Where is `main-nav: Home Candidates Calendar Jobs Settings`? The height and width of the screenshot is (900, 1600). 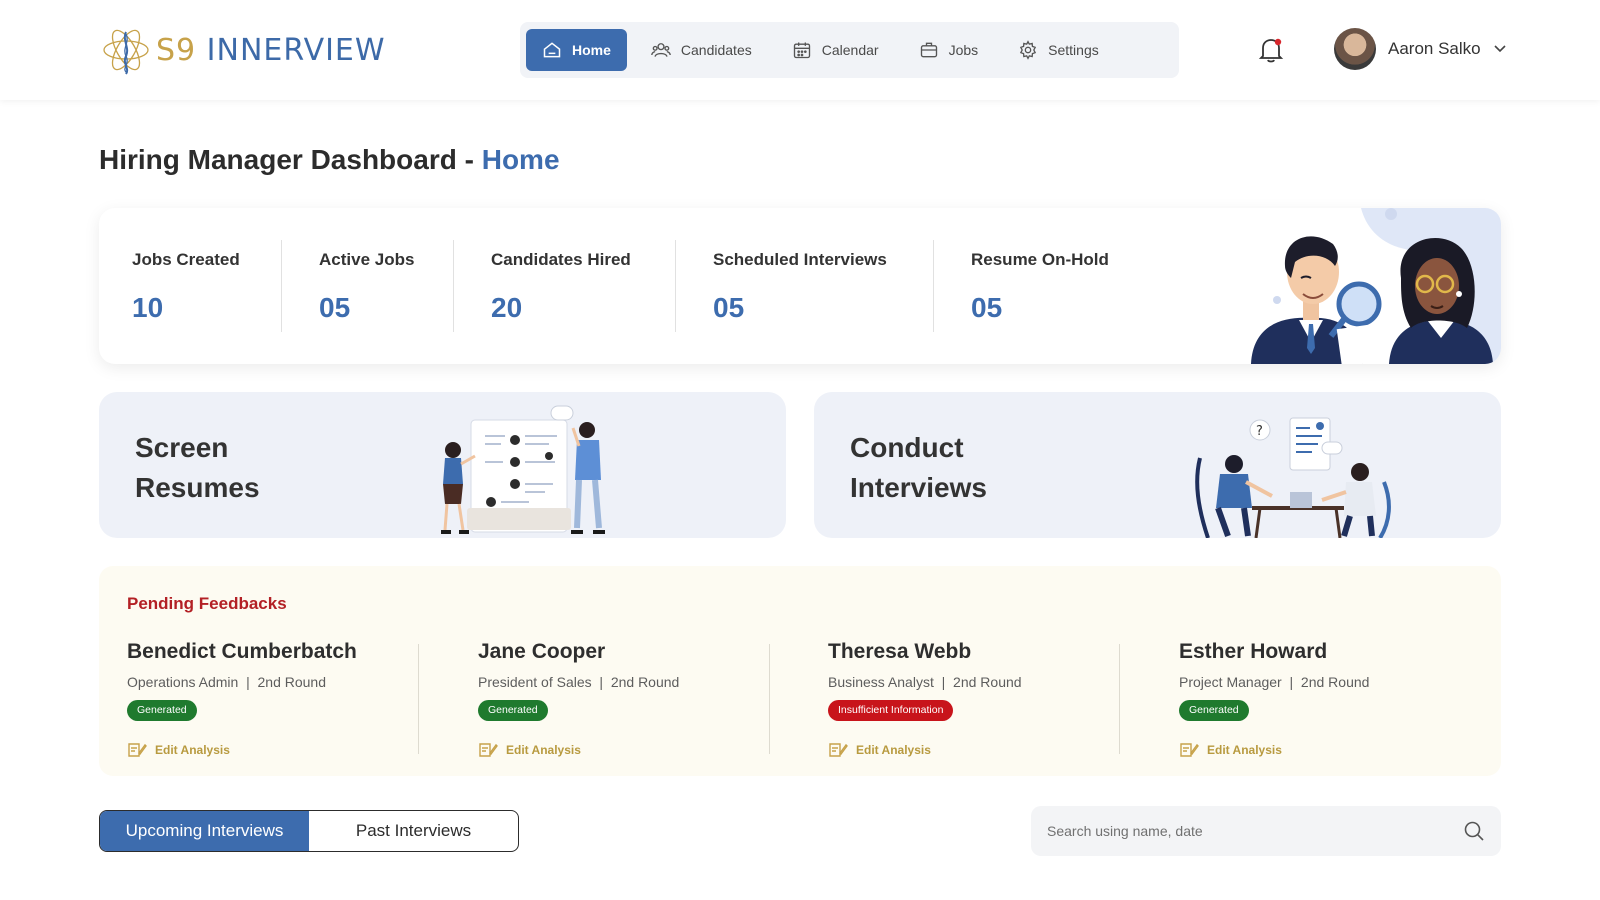
main-nav: Home Candidates Calendar Jobs Settings is located at coordinates (849, 50).